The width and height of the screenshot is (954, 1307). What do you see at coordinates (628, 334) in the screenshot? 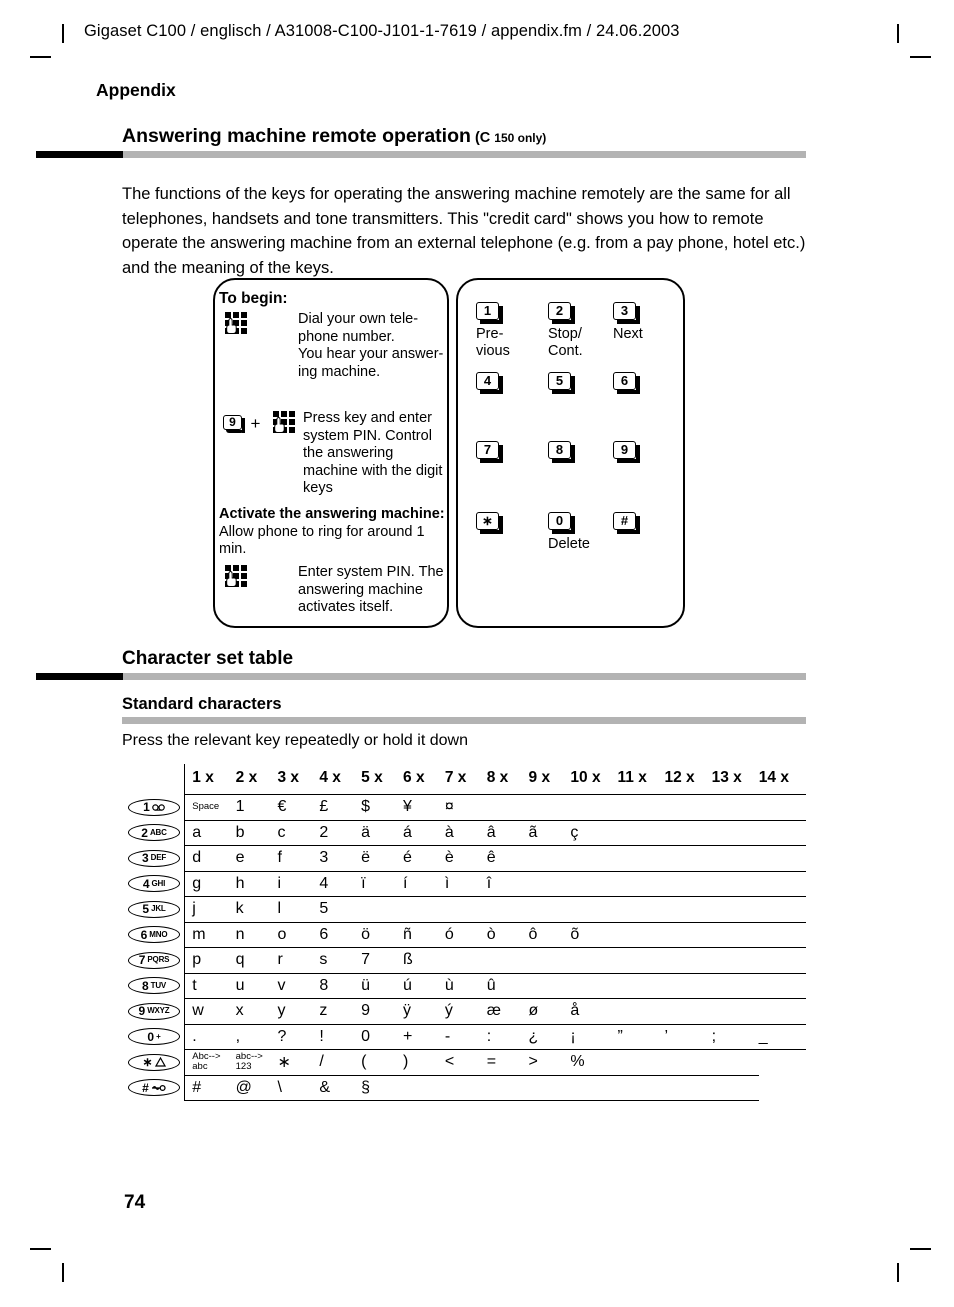
I see `keypad-key-function-label: Next` at bounding box center [628, 334].